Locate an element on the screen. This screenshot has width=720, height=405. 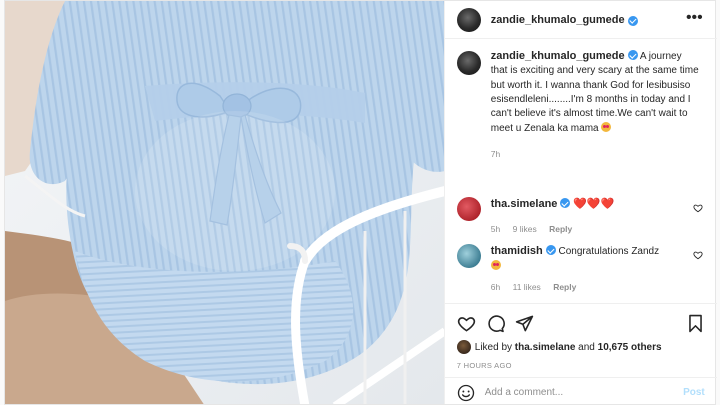
liked-by: Liked by tha.simelane and 10,675 others is located at coordinates (580, 347).